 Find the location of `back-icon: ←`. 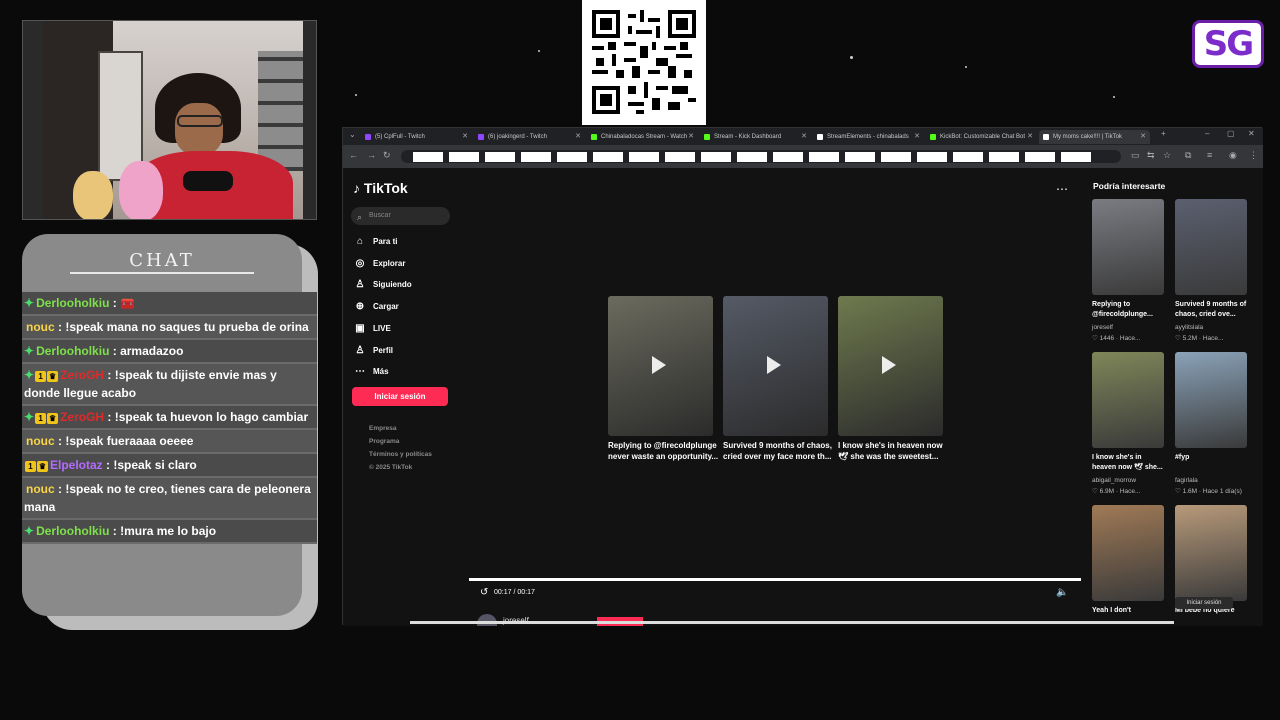

back-icon: ← is located at coordinates (353, 155).